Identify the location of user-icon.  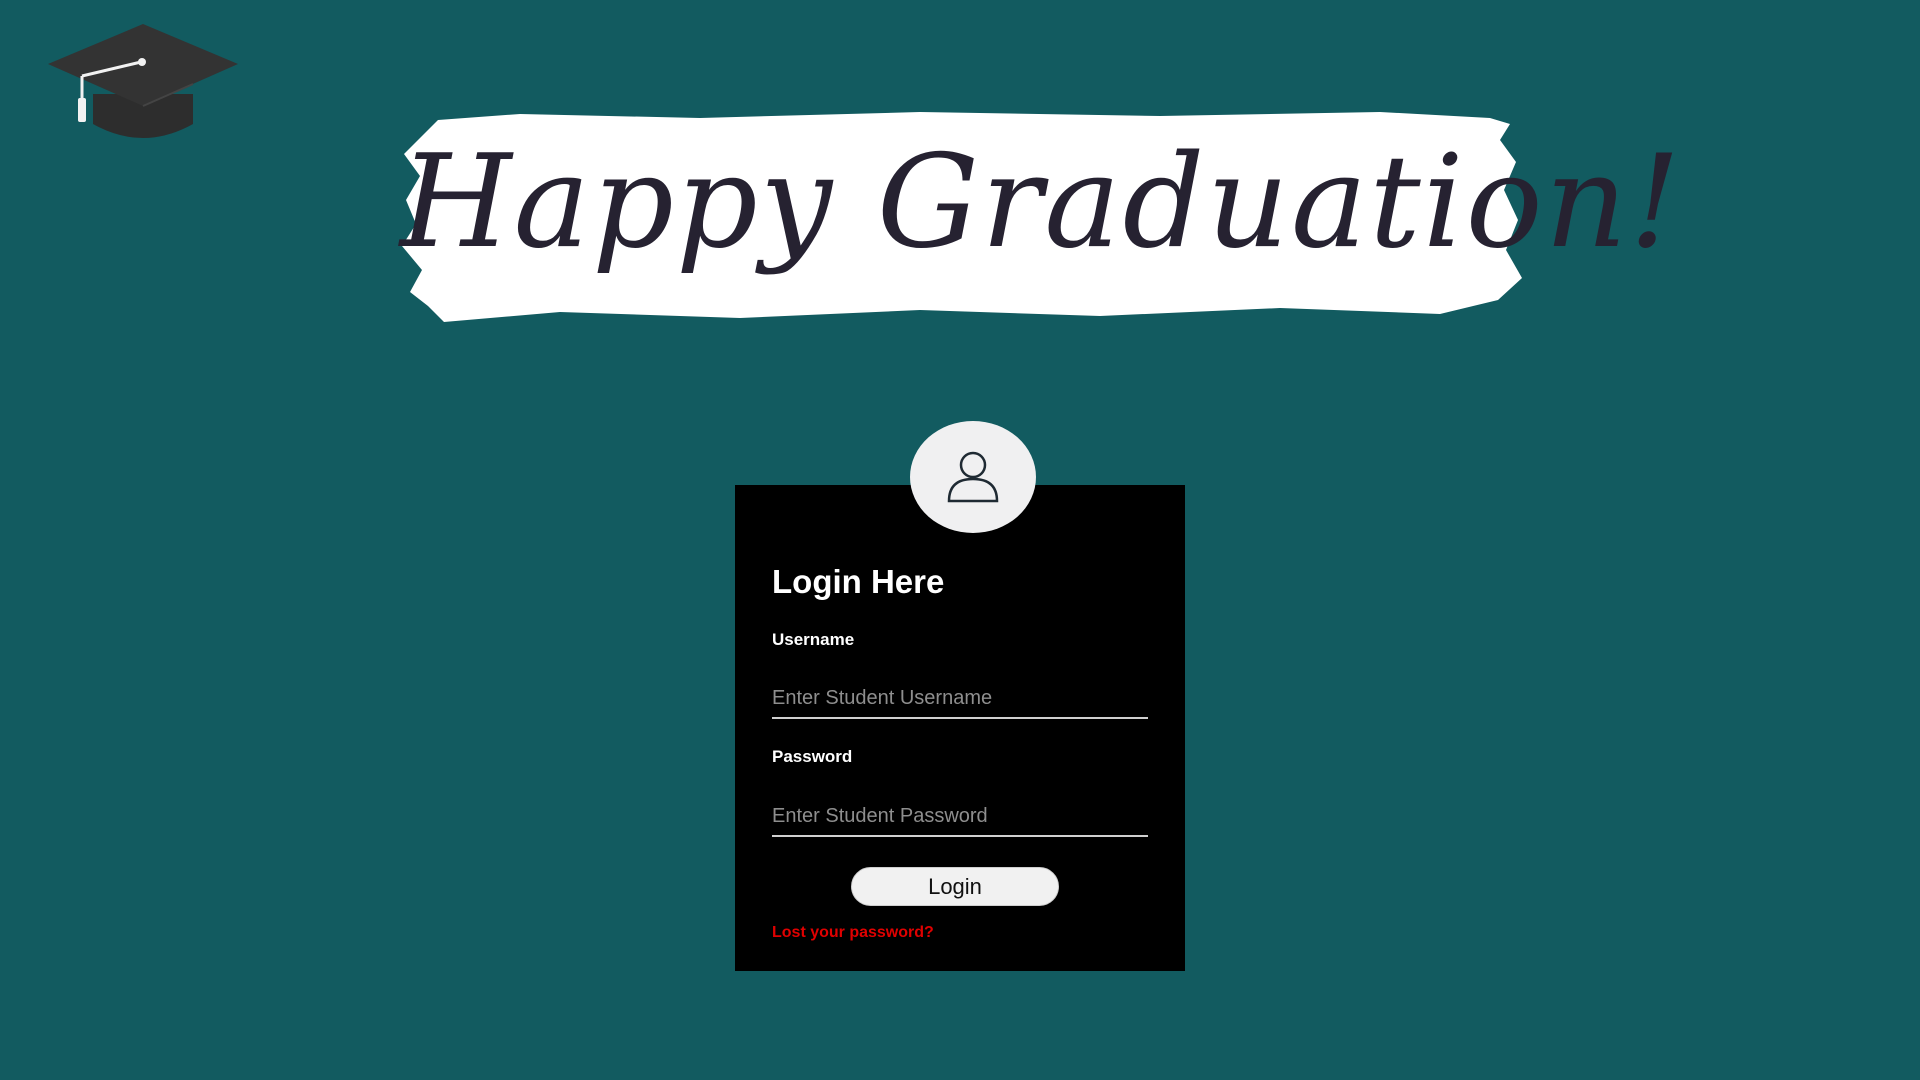
(973, 477).